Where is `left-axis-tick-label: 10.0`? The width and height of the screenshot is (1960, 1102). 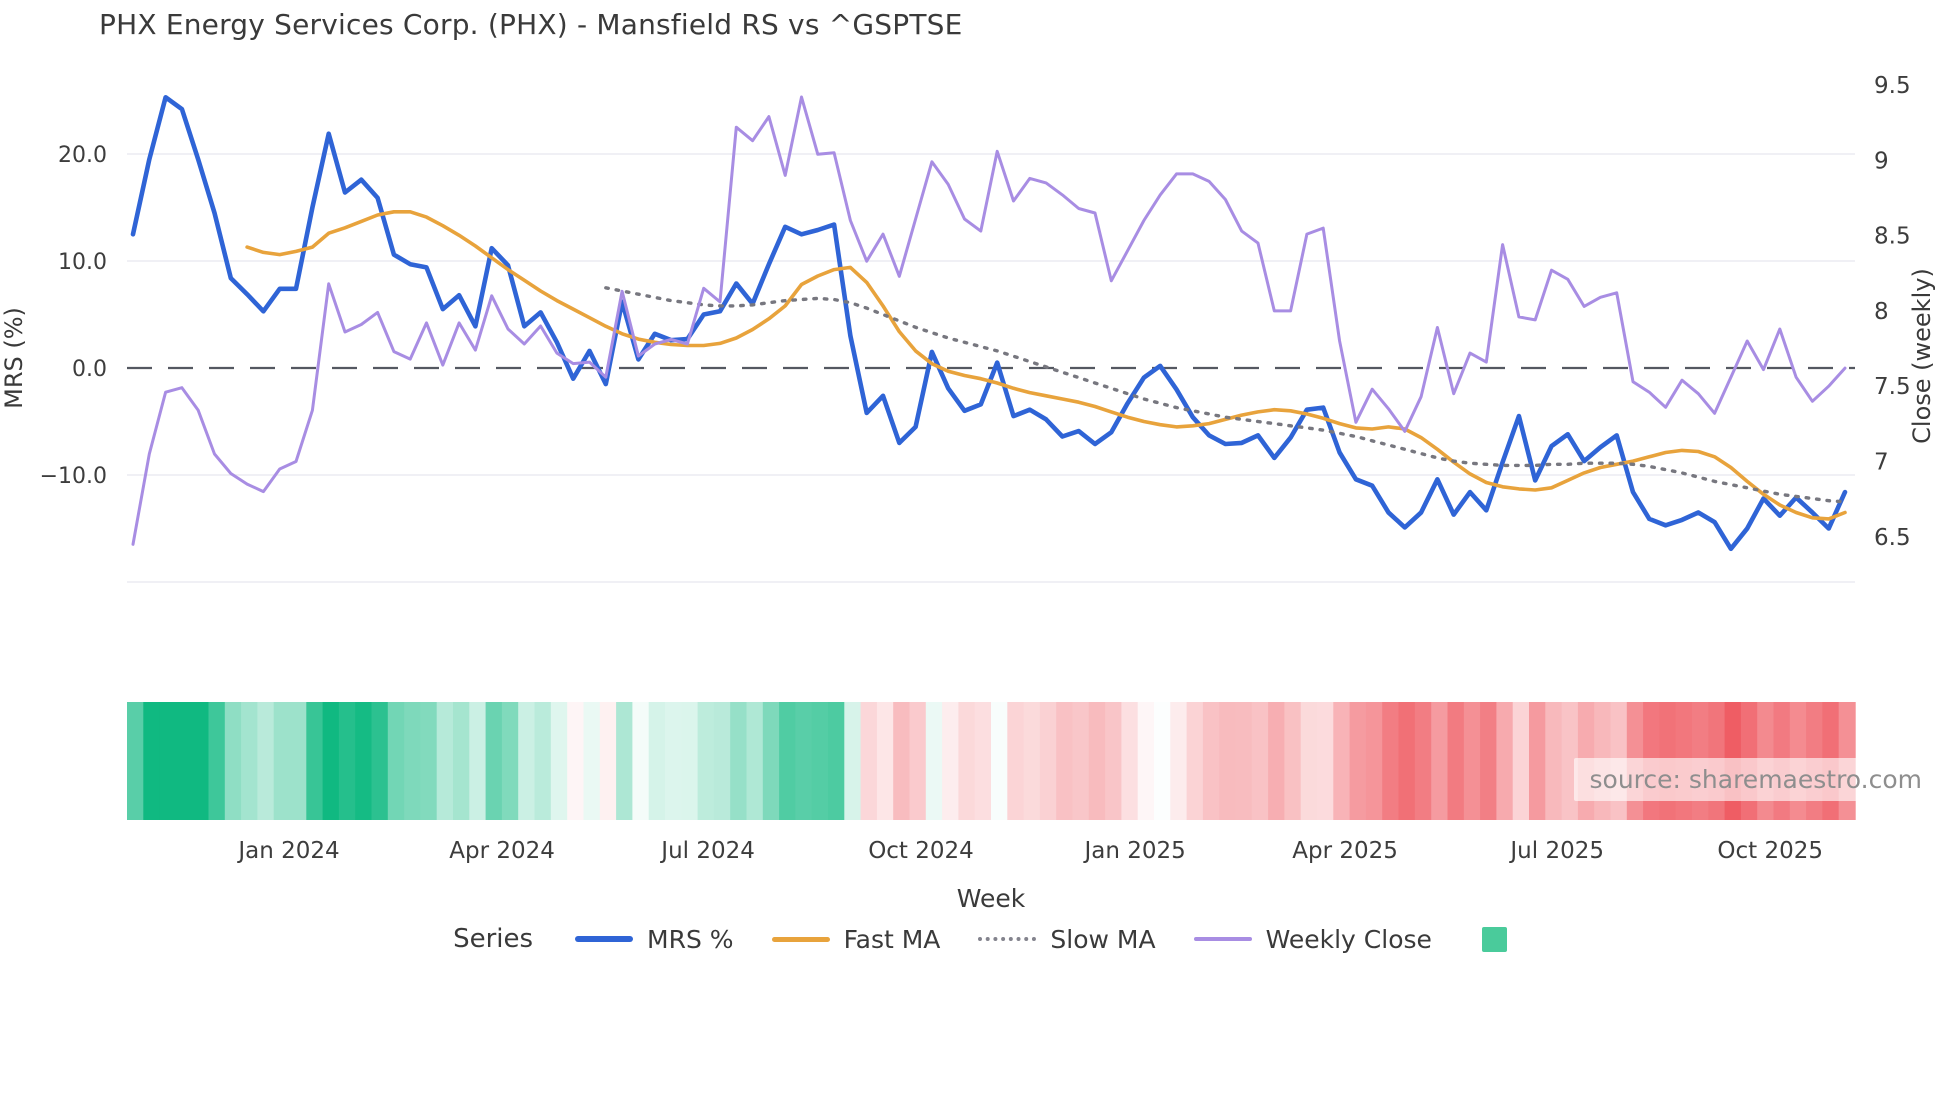
left-axis-tick-label: 10.0 is located at coordinates (82, 262).